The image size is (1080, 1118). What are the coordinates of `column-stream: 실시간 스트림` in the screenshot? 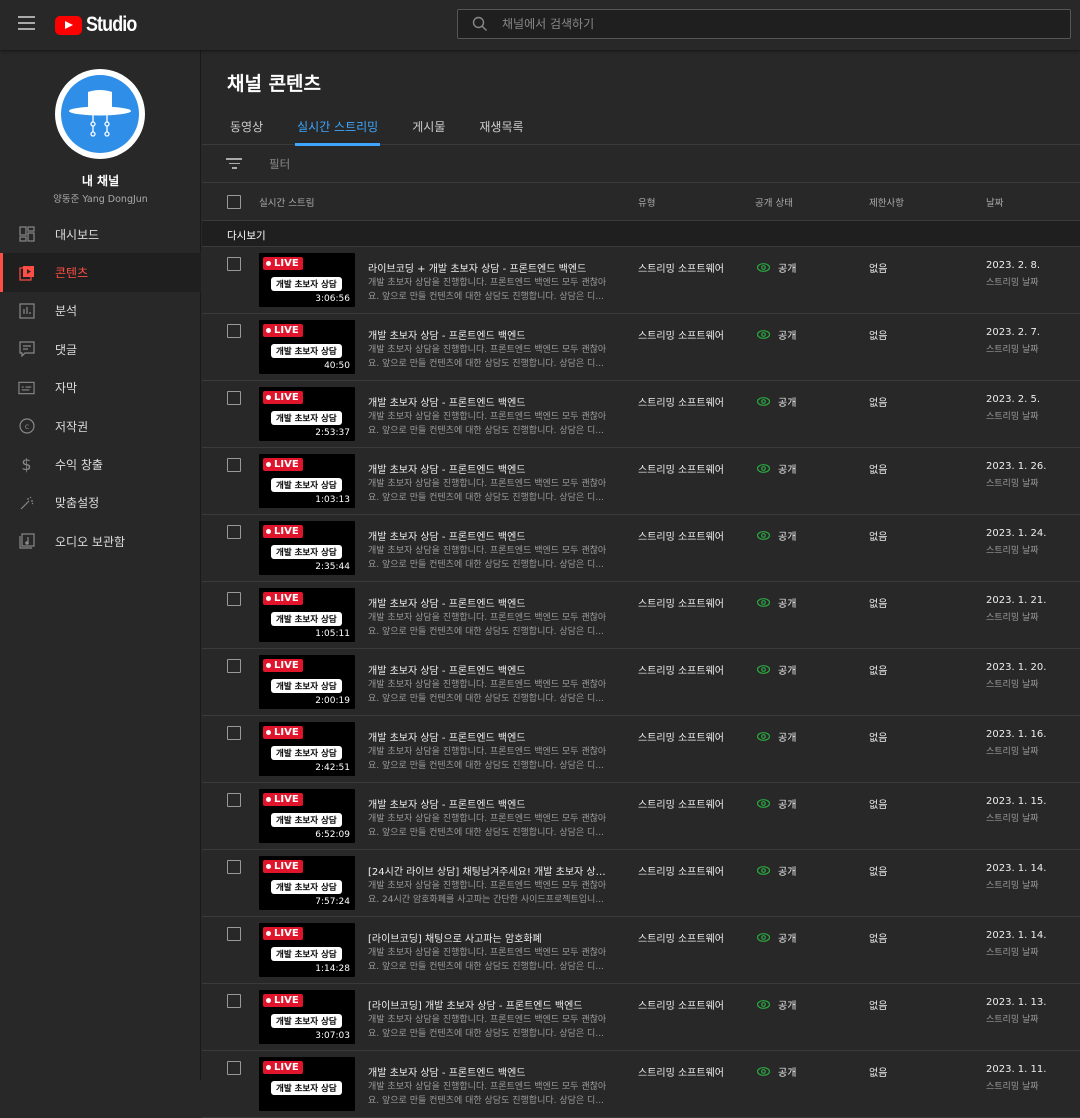 It's located at (286, 202).